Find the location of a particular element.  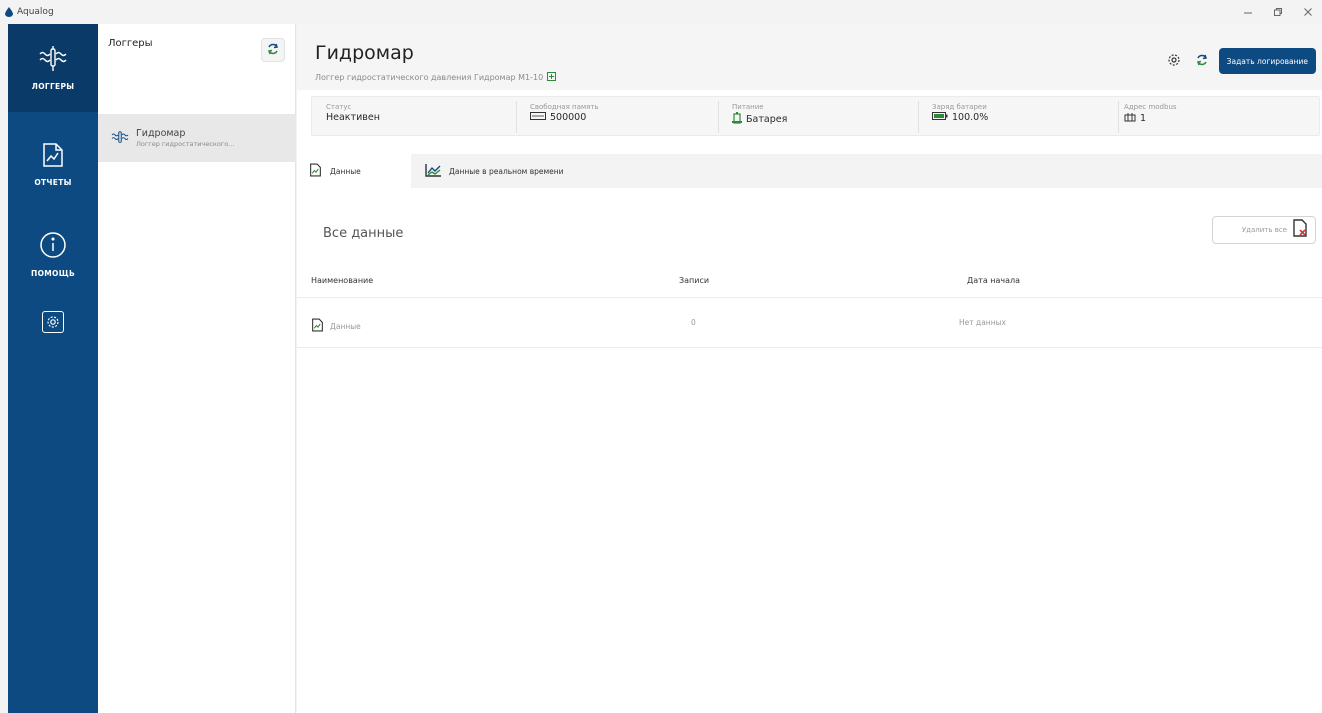

tab-realtime-data: Данные в реальном времени is located at coordinates (523, 171).